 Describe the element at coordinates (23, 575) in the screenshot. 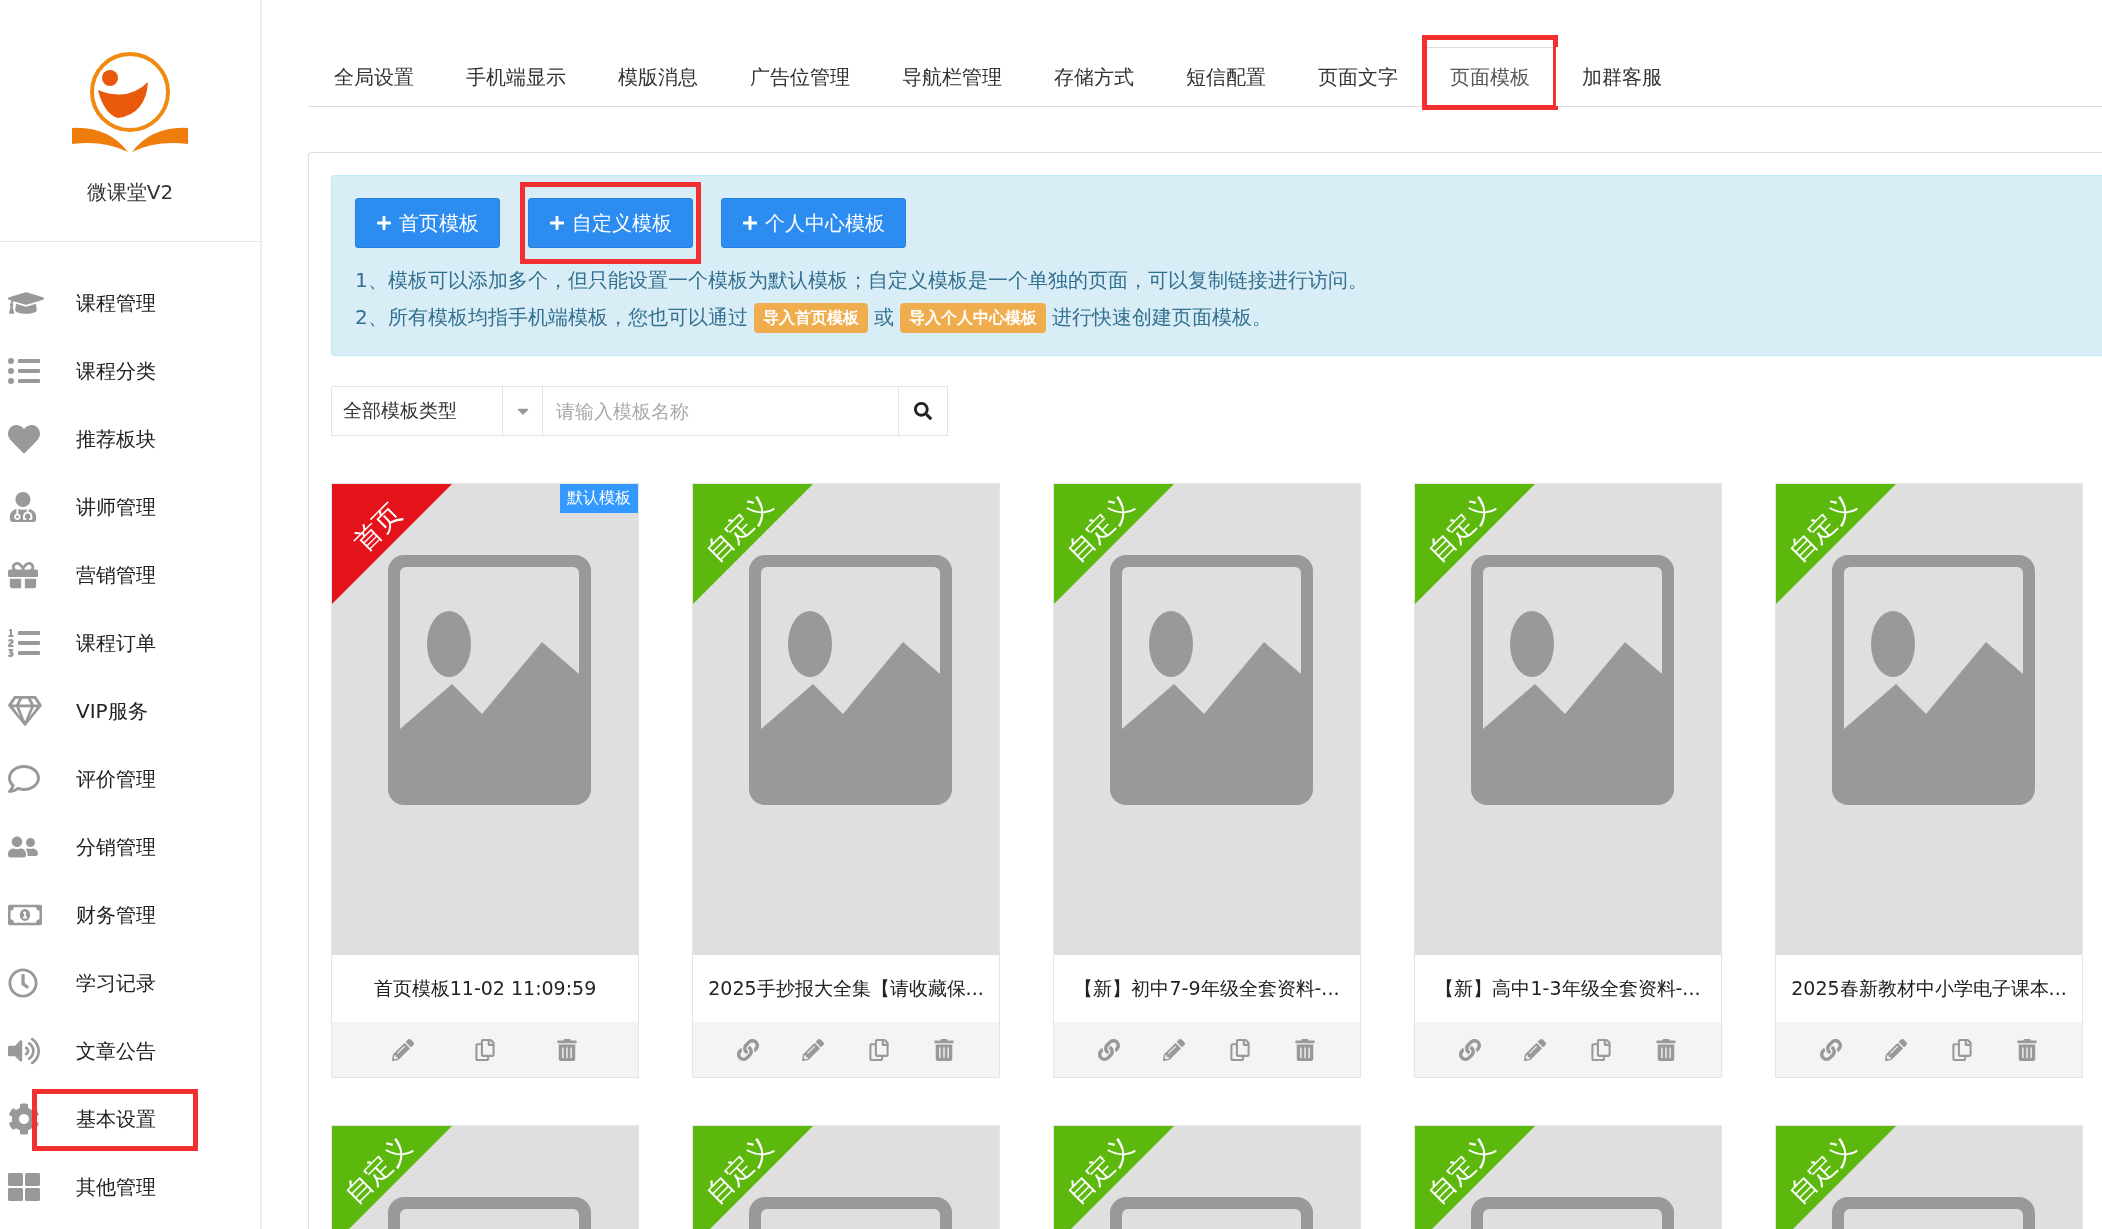

I see `gift-icon` at that location.